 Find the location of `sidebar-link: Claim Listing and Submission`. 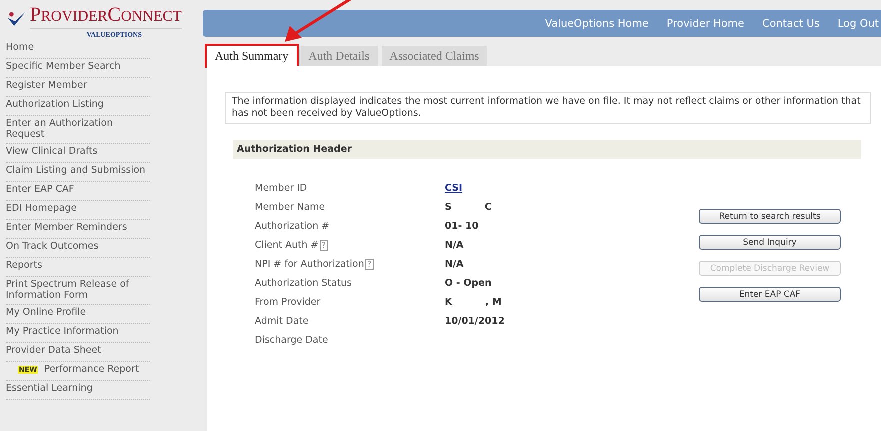

sidebar-link: Claim Listing and Submission is located at coordinates (78, 172).